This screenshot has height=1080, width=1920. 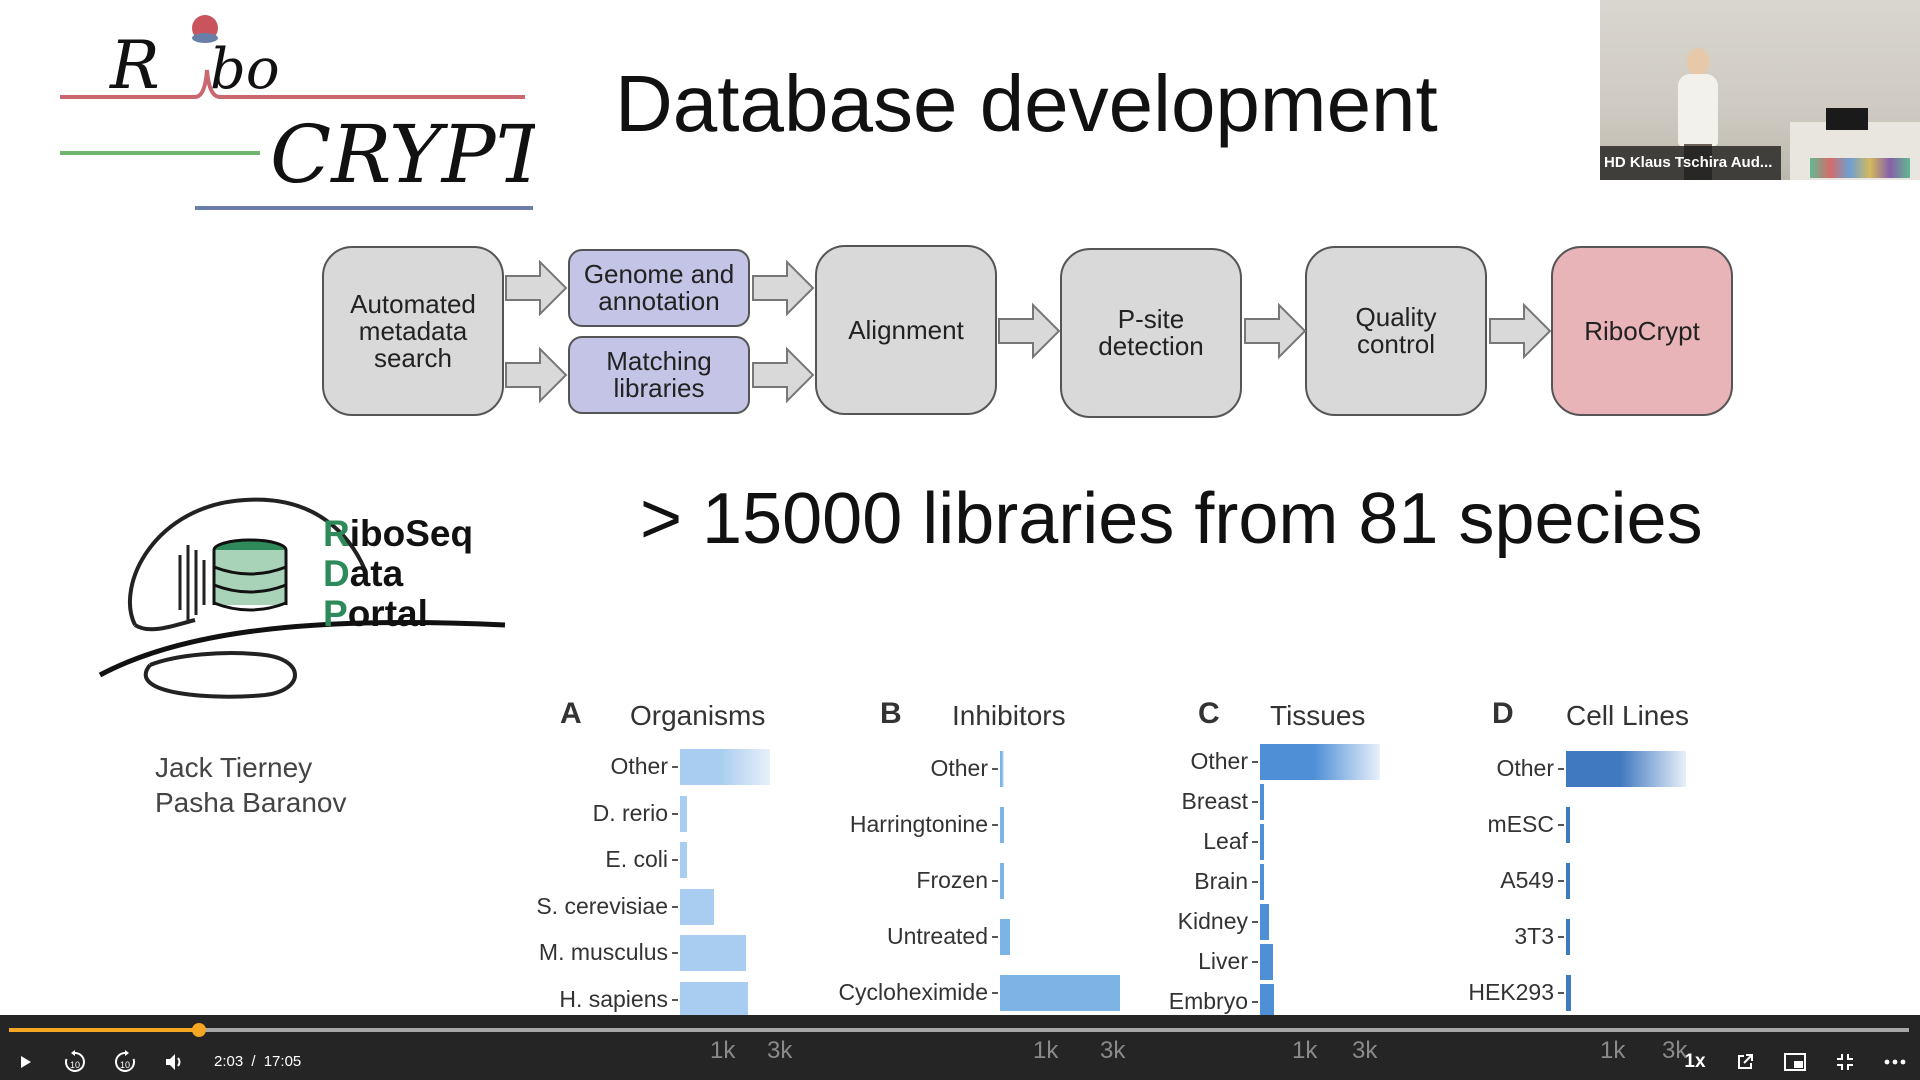 What do you see at coordinates (960, 1047) in the screenshot?
I see `player-control-bar` at bounding box center [960, 1047].